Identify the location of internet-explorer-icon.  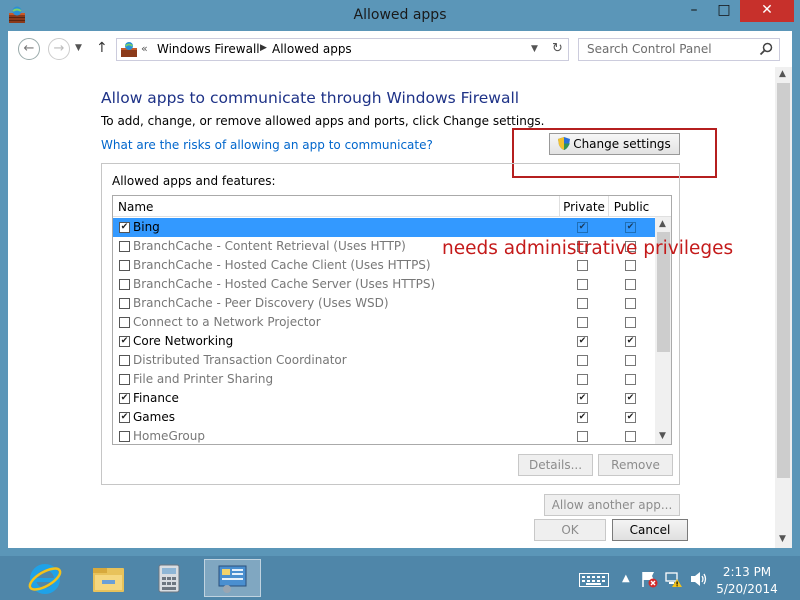
(45, 579).